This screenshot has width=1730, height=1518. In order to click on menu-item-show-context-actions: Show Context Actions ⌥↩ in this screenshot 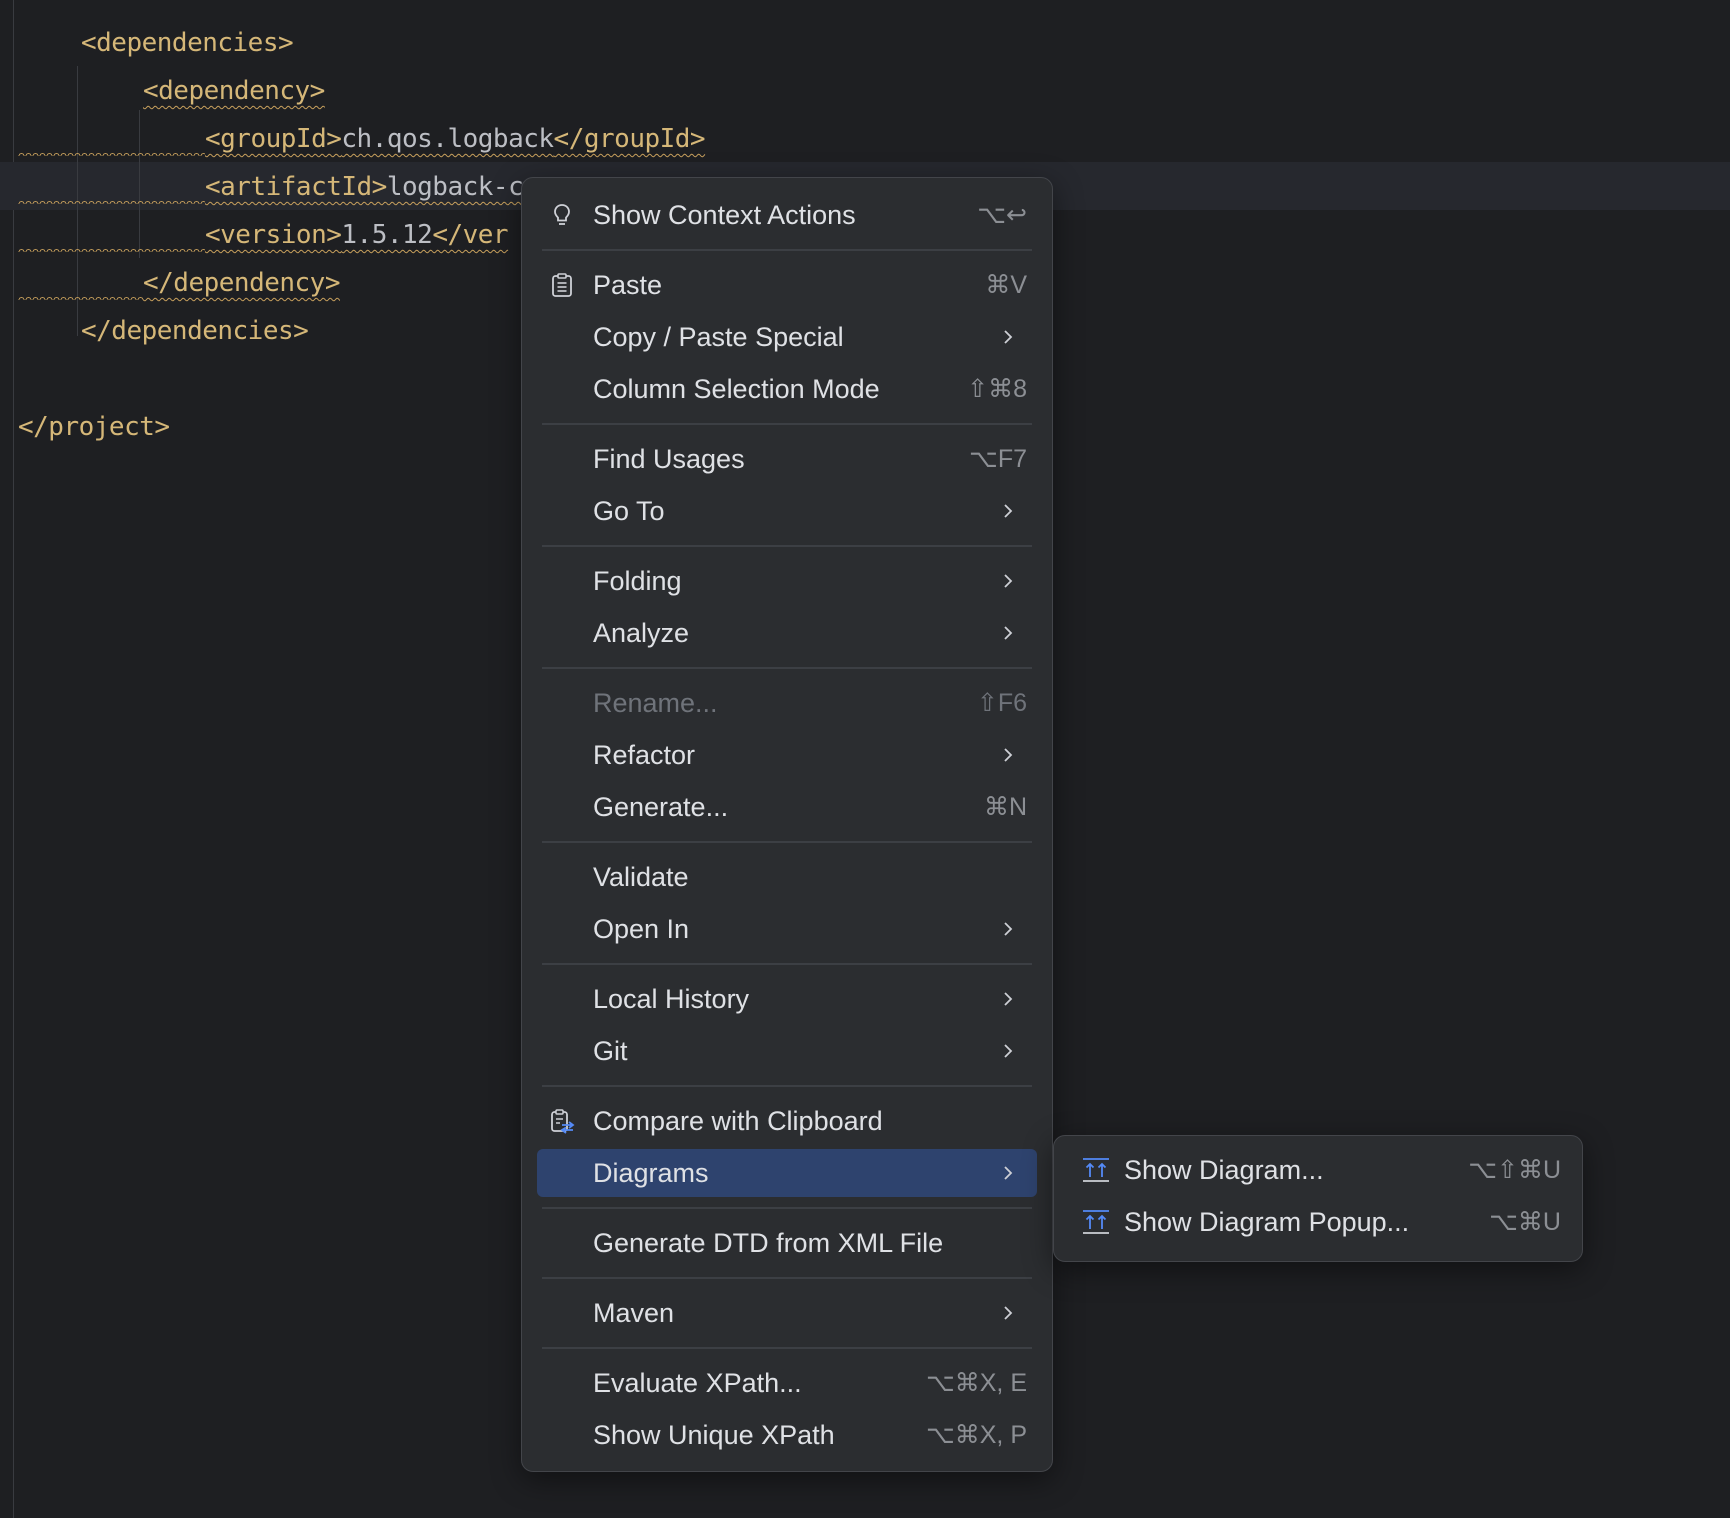, I will do `click(787, 215)`.